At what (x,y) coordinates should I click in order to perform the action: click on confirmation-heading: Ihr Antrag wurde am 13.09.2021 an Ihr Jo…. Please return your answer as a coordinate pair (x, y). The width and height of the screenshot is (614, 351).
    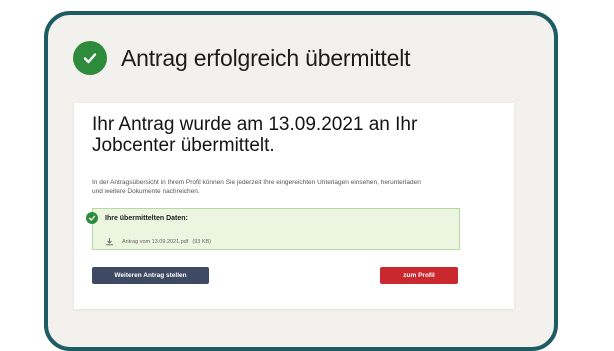
    Looking at the image, I should click on (255, 135).